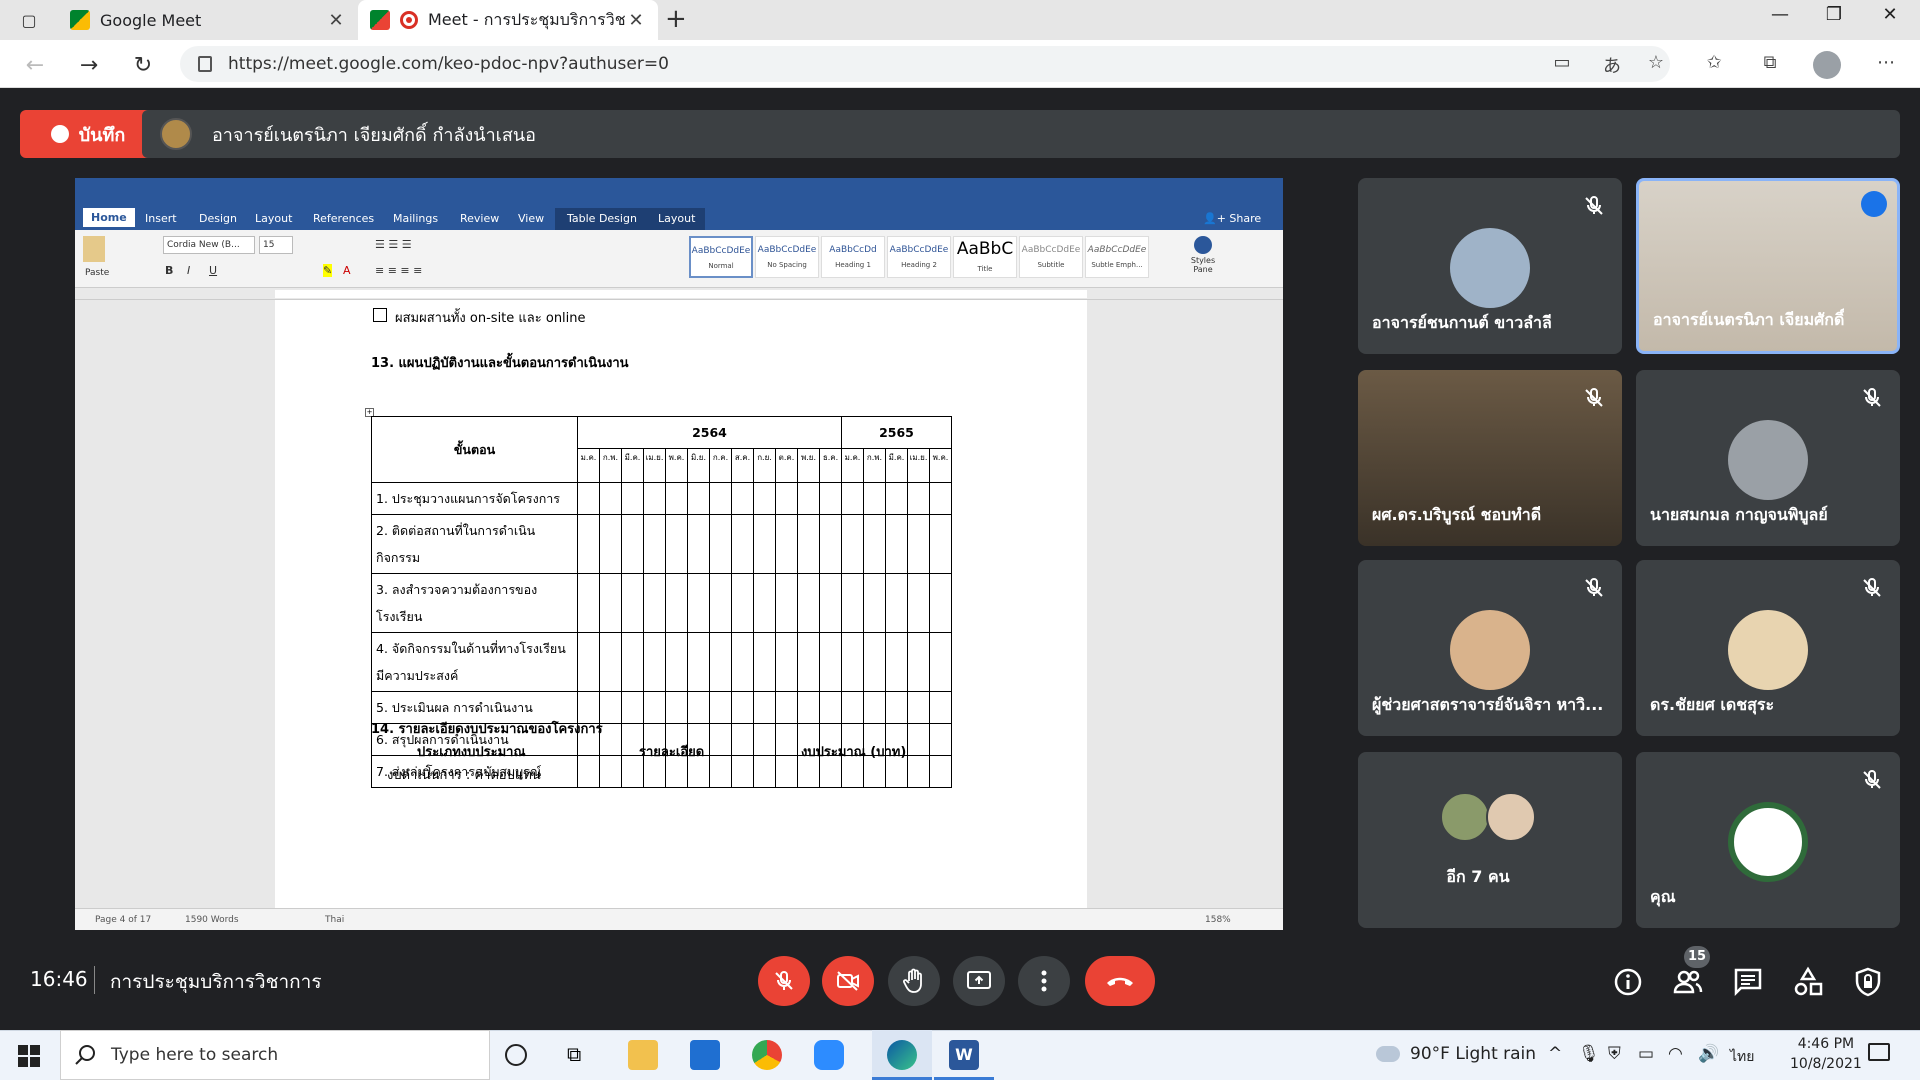 This screenshot has width=1920, height=1080. Describe the element at coordinates (29, 20) in the screenshot. I see `tab-actions-icon: ▢` at that location.